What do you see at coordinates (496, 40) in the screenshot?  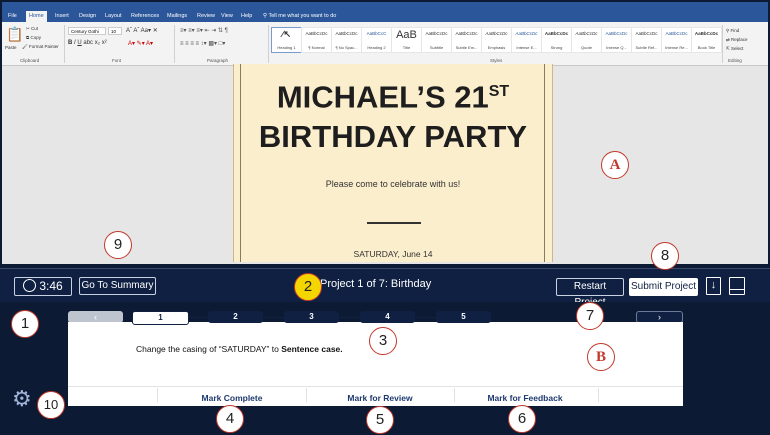 I see `style-emphasis: AaBbCcDc Emphasis` at bounding box center [496, 40].